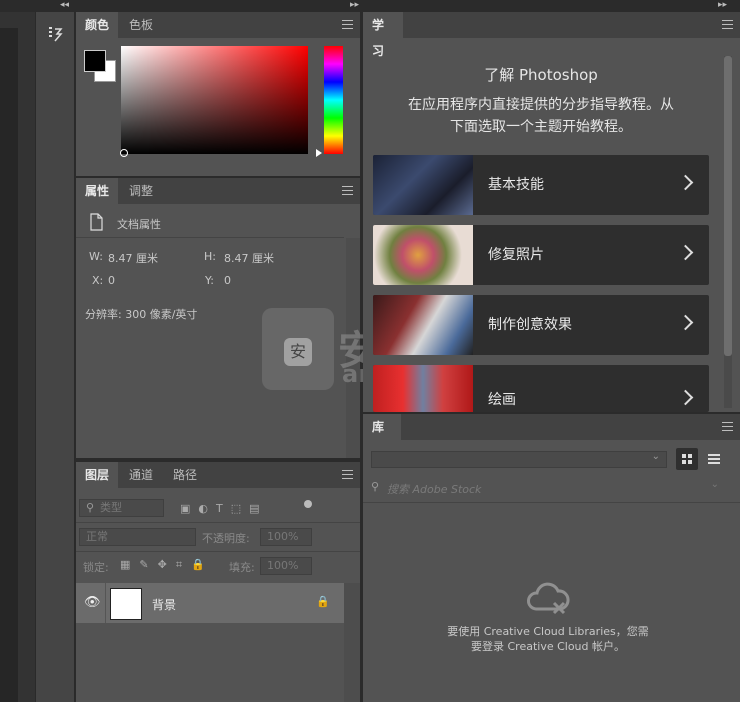 The image size is (740, 702). What do you see at coordinates (105, 603) in the screenshot?
I see `row-divider` at bounding box center [105, 603].